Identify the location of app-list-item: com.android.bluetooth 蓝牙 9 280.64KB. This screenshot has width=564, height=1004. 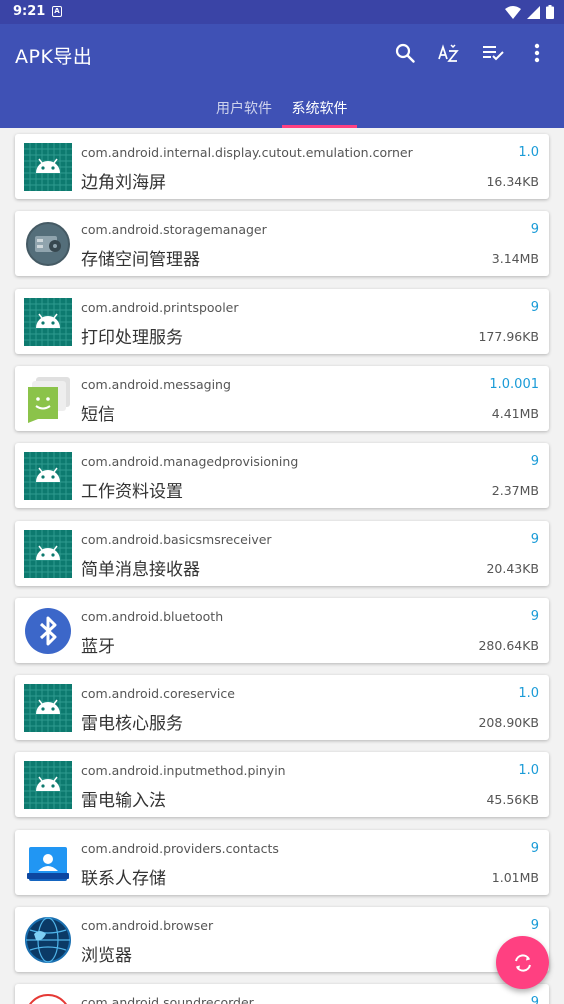
(282, 630).